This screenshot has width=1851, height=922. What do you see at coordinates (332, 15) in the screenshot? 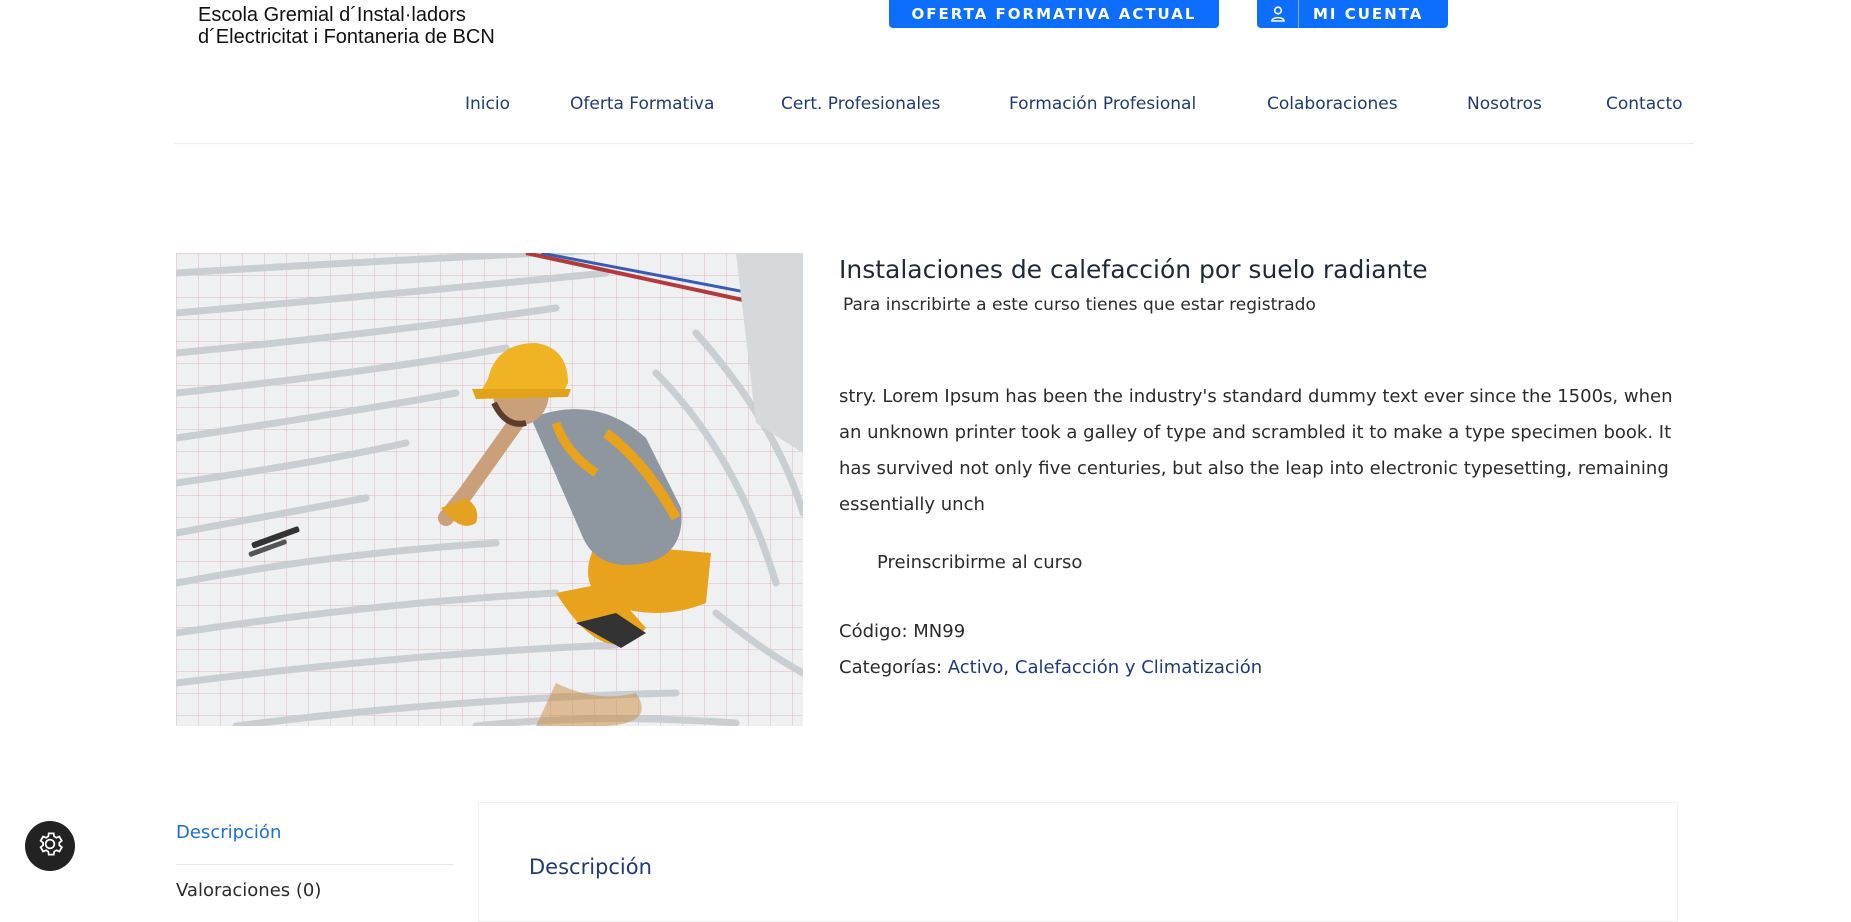
I see `logo-line-1: Escola Gremial d´Instal·ladors` at bounding box center [332, 15].